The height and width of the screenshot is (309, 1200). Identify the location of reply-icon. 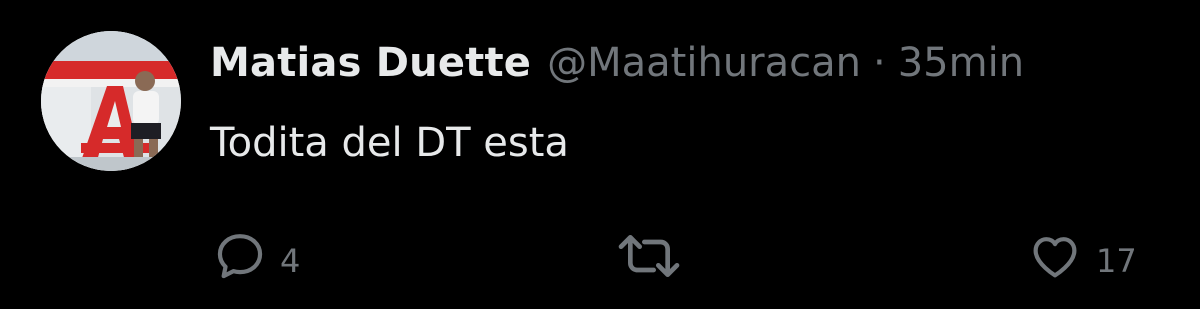
(240, 256).